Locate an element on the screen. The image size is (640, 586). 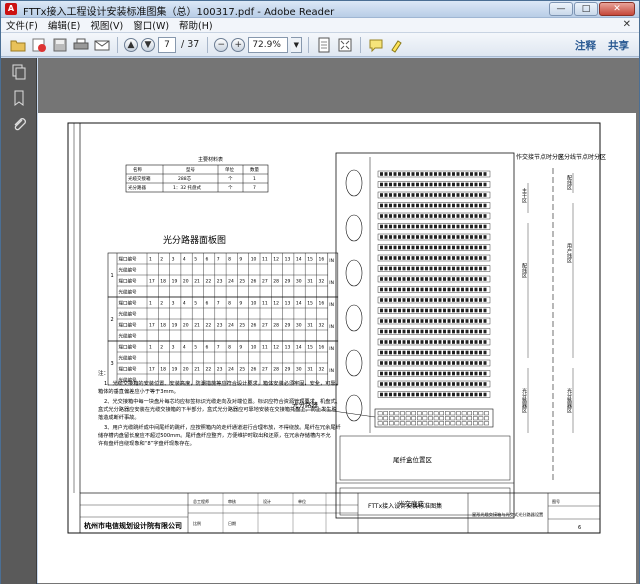
port-number: 20 is located at coordinates (186, 370).